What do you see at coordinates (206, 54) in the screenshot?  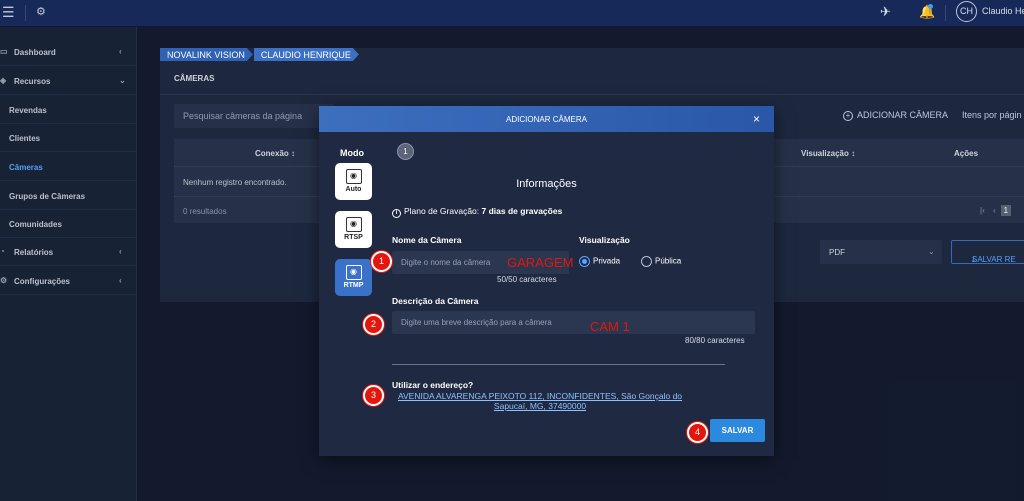 I see `breadcrumb-item: NOVALINK VISION` at bounding box center [206, 54].